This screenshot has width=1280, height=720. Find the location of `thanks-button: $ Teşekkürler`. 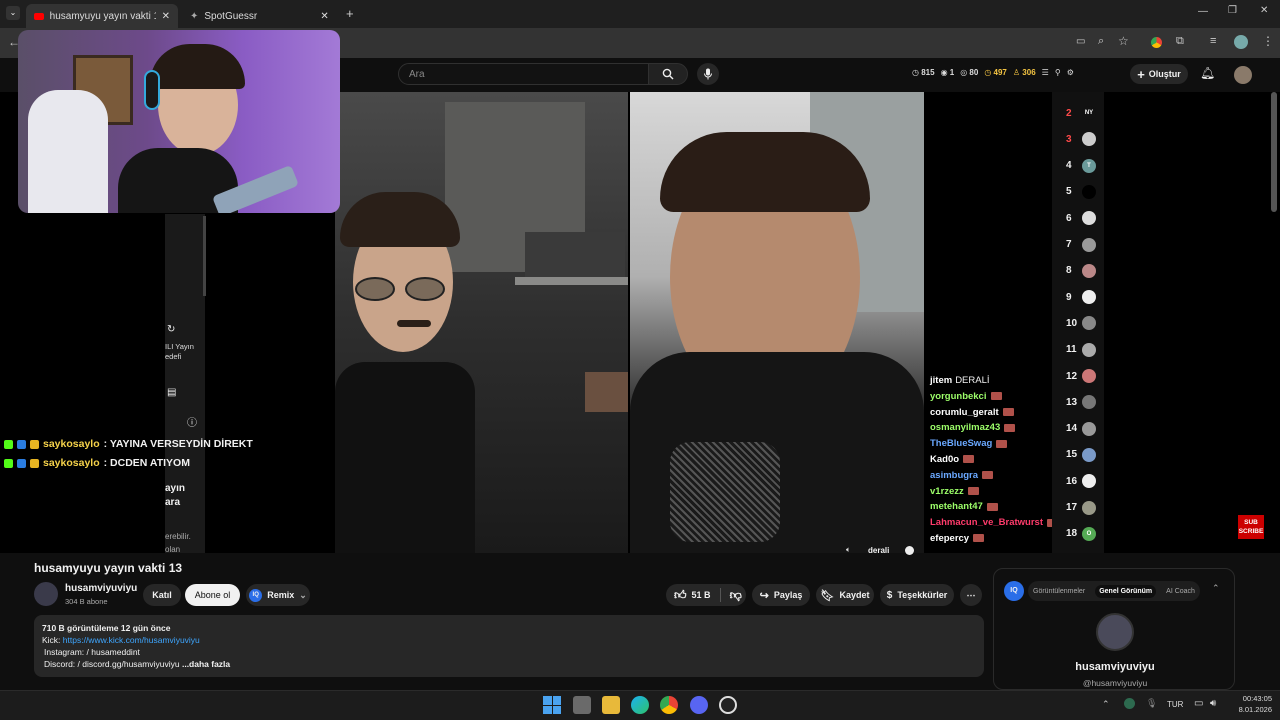

thanks-button: $ Teşekkürler is located at coordinates (917, 595).